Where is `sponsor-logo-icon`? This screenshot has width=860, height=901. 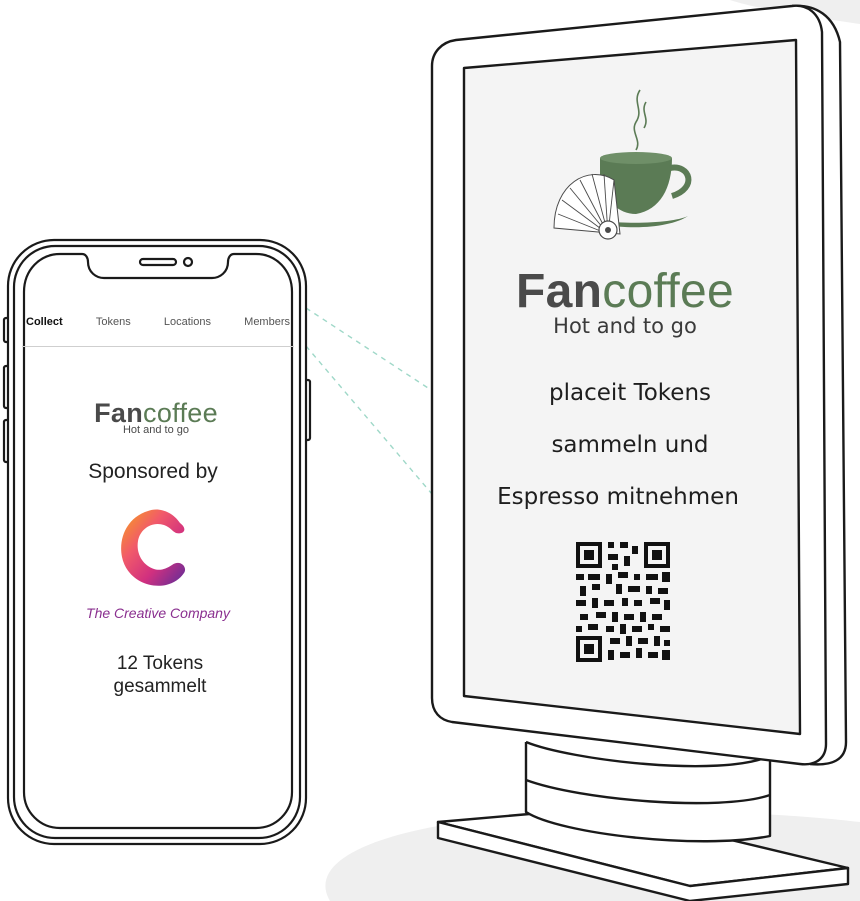 sponsor-logo-icon is located at coordinates (153, 547).